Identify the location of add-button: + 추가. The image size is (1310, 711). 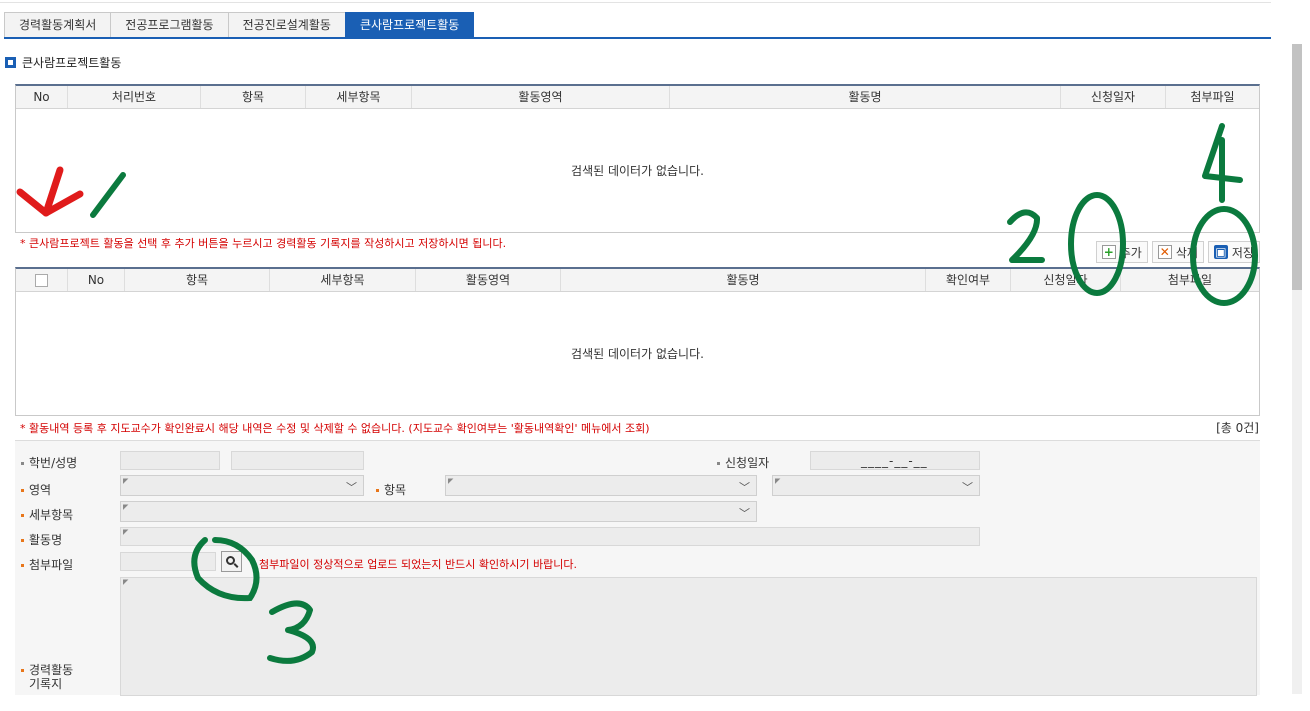
(1121, 252).